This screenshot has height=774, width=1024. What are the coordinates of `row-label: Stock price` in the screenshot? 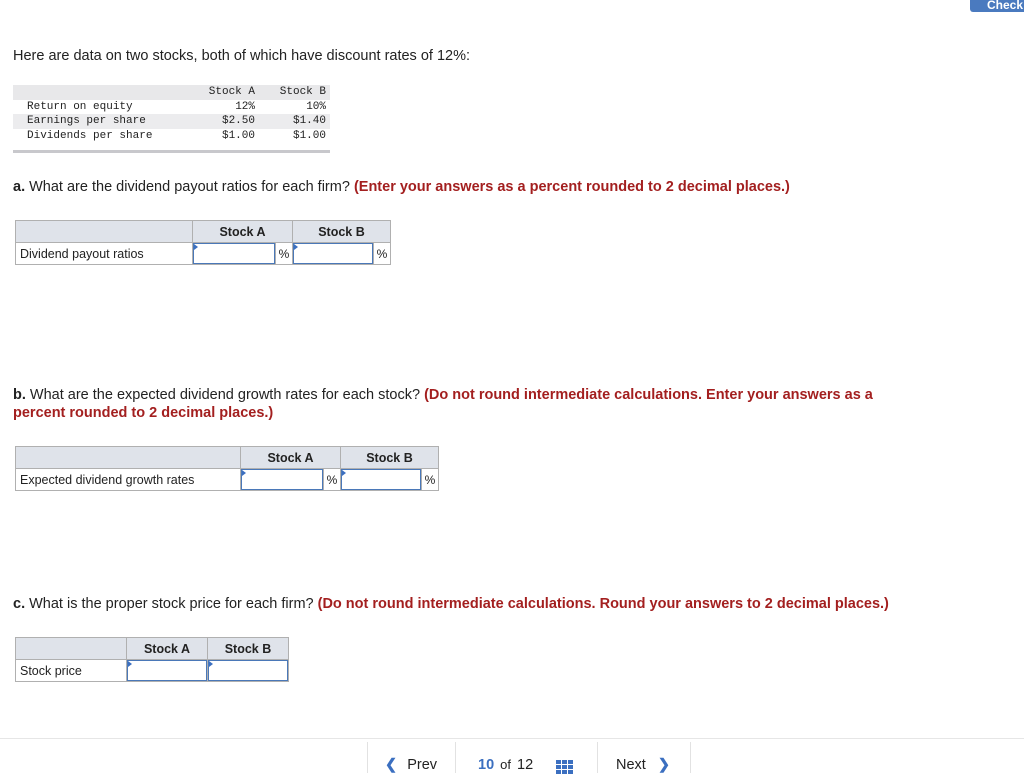 It's located at (71, 670).